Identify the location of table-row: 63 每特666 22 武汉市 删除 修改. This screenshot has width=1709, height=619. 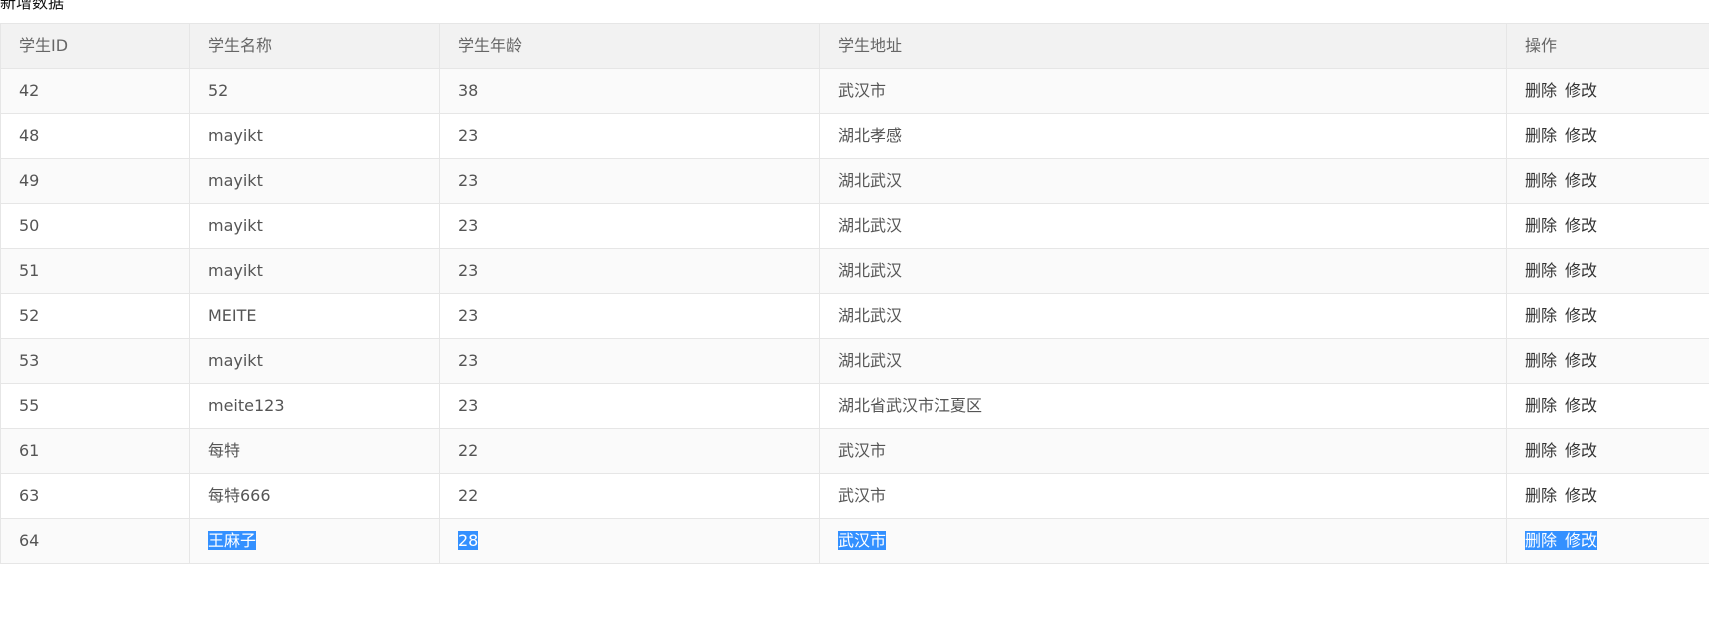
(854, 496).